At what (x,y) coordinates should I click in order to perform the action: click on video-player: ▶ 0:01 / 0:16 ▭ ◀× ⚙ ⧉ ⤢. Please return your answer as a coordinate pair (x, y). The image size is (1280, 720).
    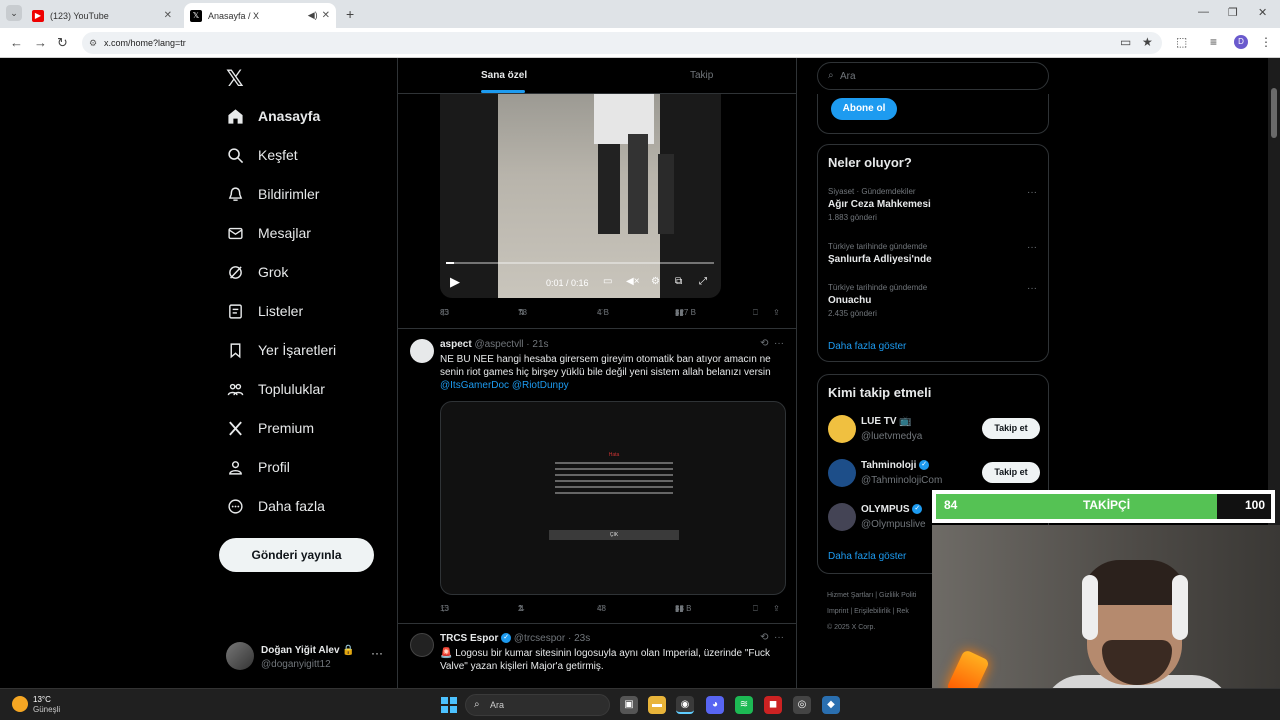
    Looking at the image, I should click on (580, 196).